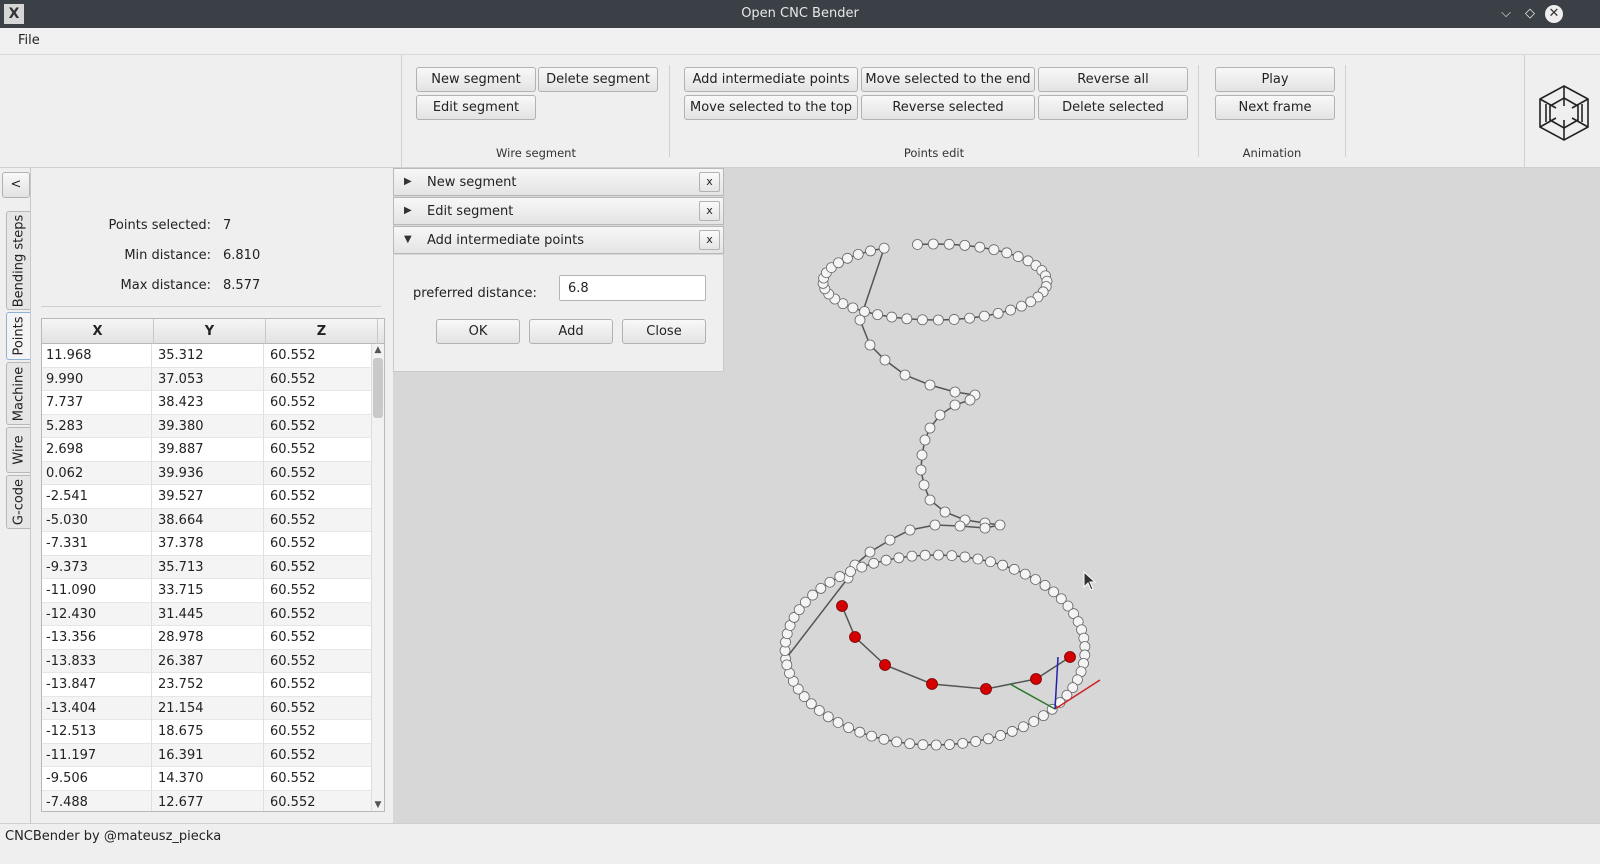 The height and width of the screenshot is (864, 1600). Describe the element at coordinates (571, 331) in the screenshot. I see `add-button: Add` at that location.